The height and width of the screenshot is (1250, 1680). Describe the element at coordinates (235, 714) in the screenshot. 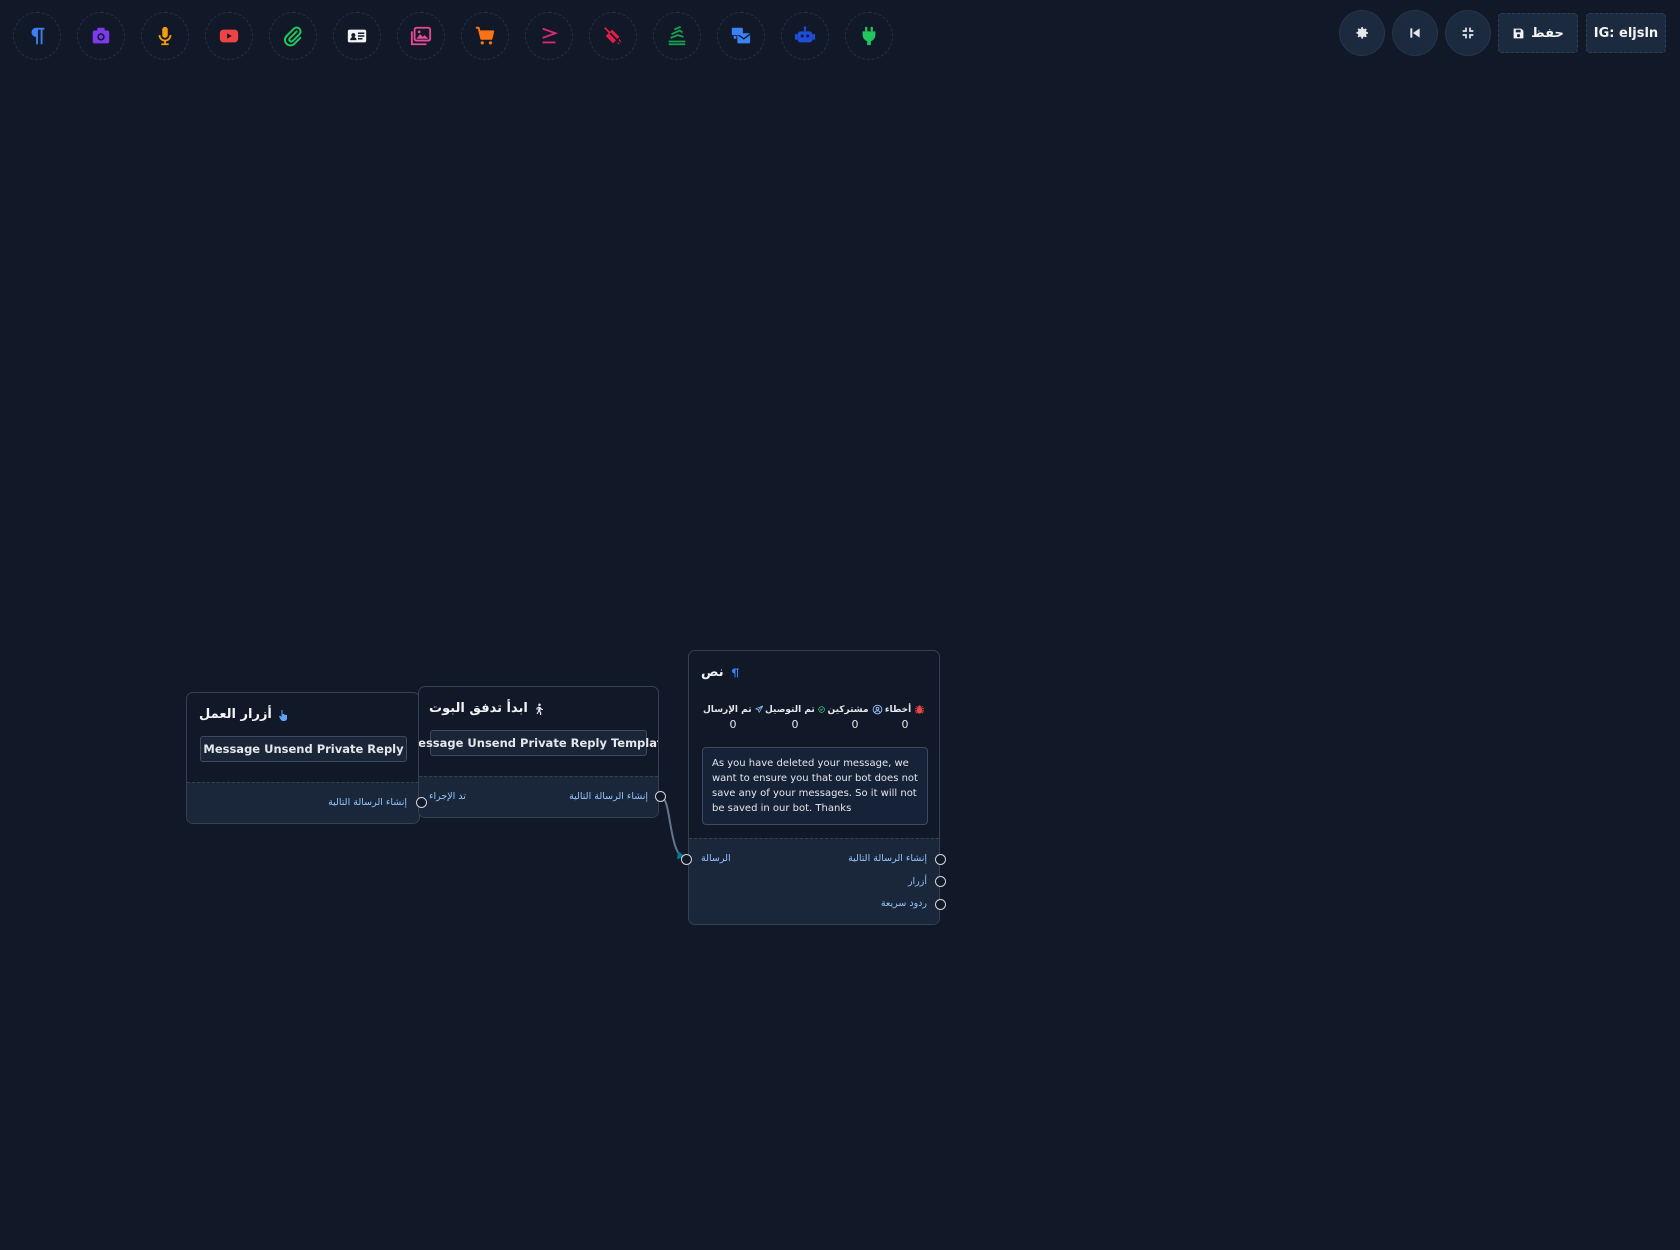

I see `node-title: أزرار العمل` at that location.